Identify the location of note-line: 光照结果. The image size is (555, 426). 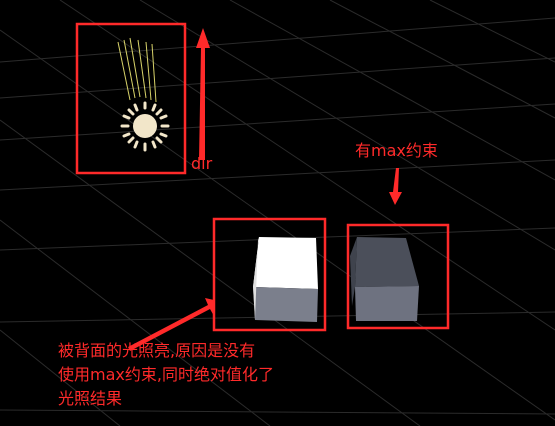
(90, 398).